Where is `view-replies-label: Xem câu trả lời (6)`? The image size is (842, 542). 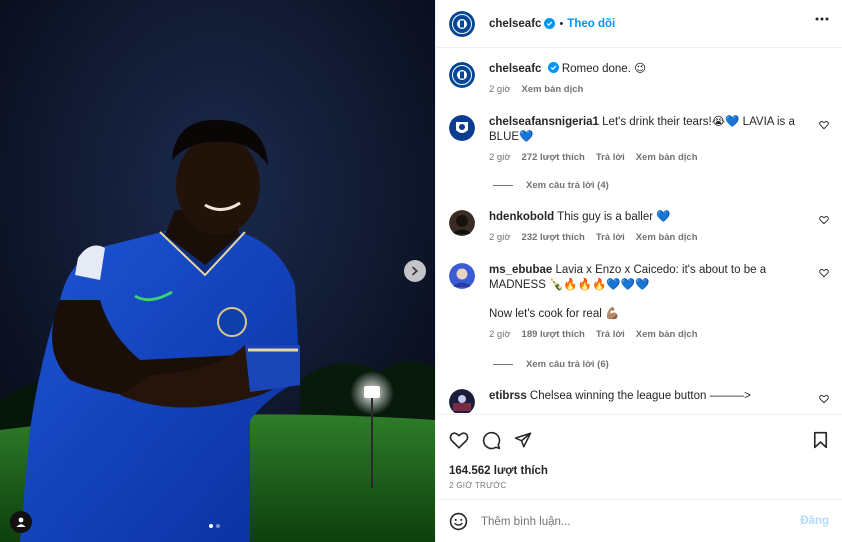
view-replies-label: Xem câu trả lời (6) is located at coordinates (567, 364).